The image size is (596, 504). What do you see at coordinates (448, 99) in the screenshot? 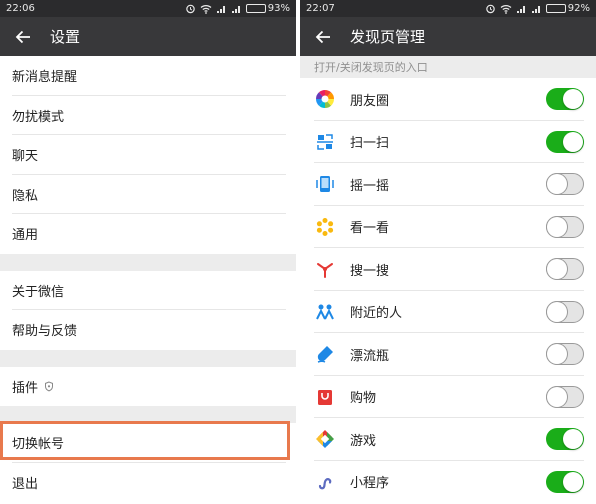
I see `discover-entry-row: 朋友圈` at bounding box center [448, 99].